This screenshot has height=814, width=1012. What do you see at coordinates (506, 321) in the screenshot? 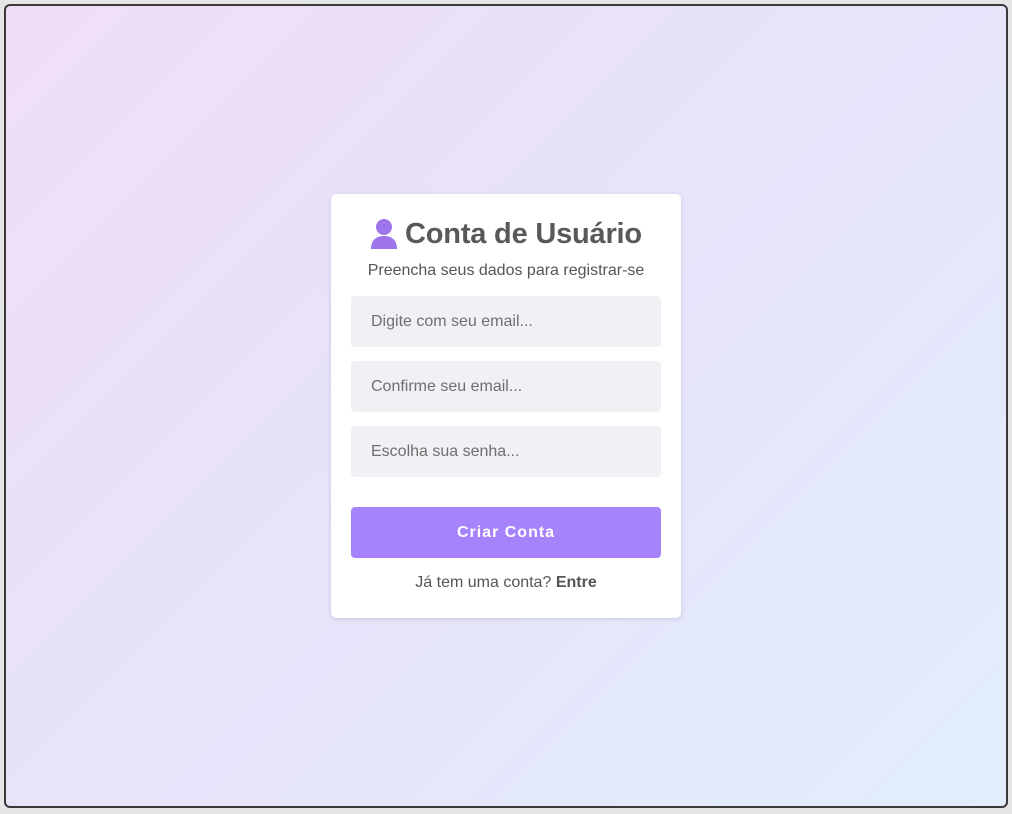
I see `email-input` at bounding box center [506, 321].